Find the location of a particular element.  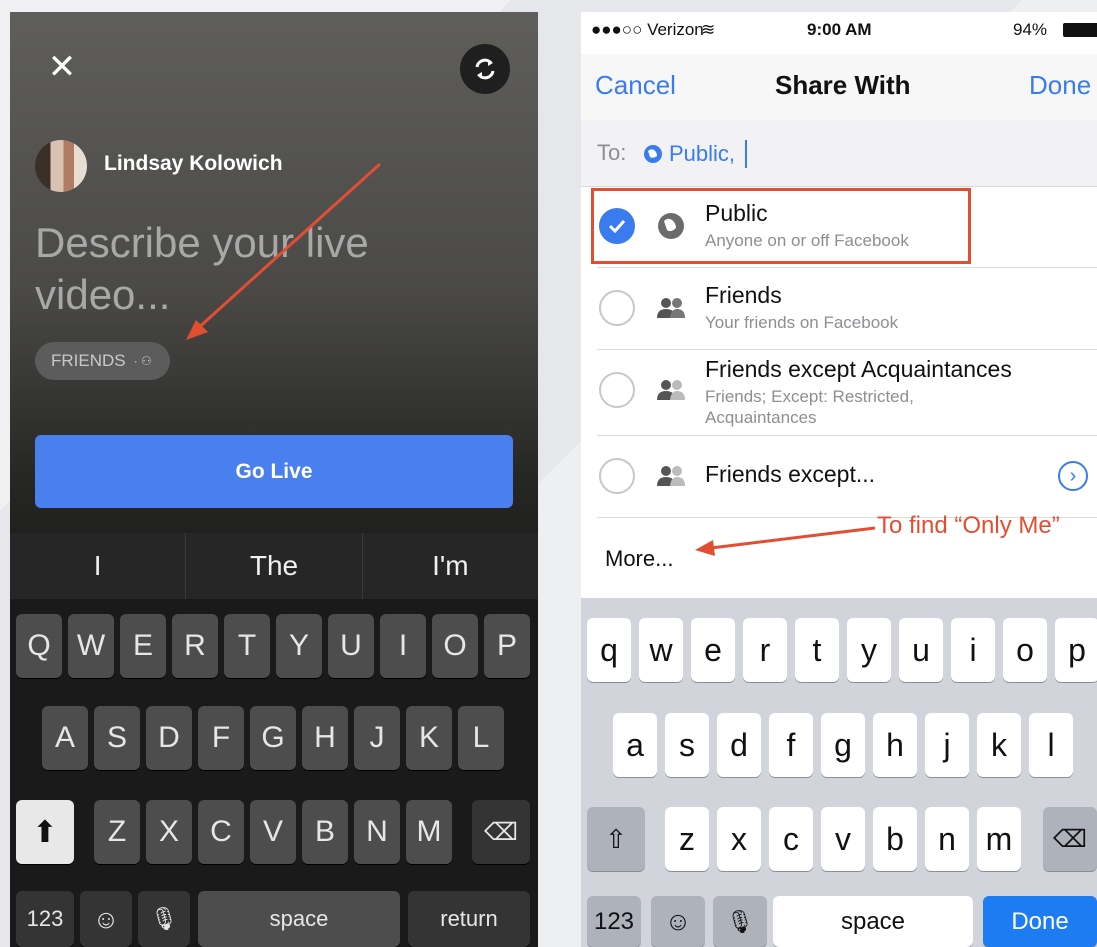

audience-selector: FRIENDS · ⚇ is located at coordinates (102, 361).